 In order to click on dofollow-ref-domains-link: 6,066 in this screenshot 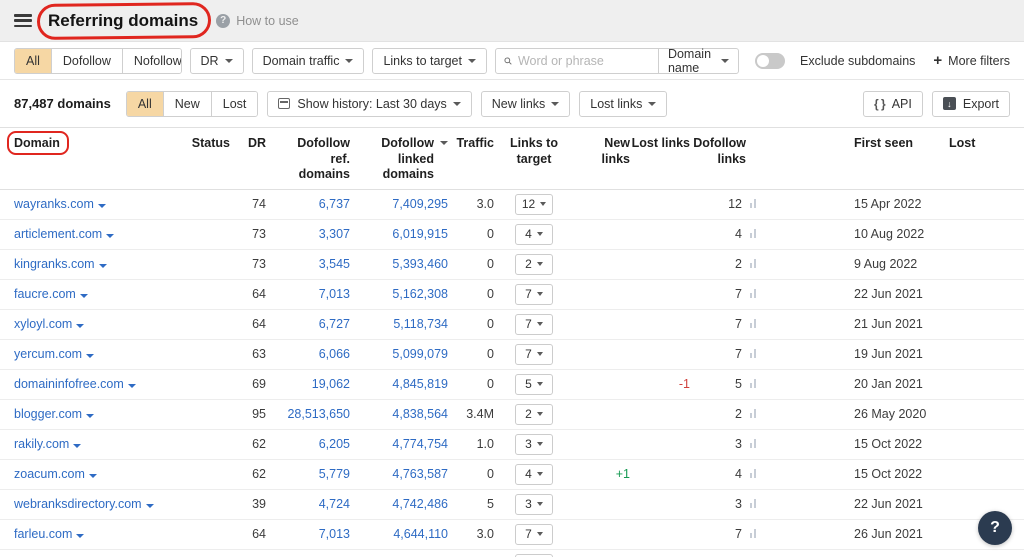, I will do `click(334, 354)`.